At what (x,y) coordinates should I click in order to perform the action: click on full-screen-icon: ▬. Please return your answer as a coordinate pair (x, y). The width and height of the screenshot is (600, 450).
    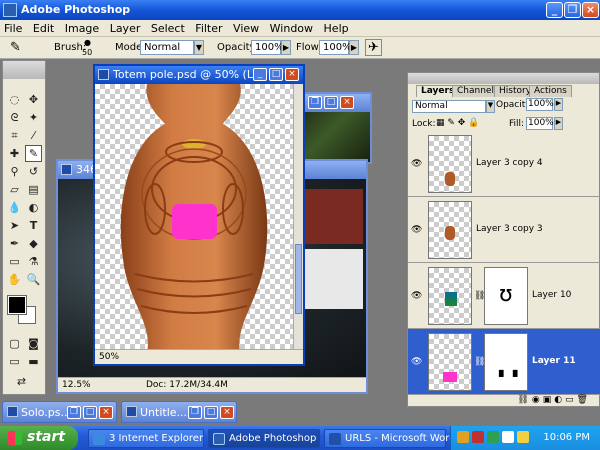
    Looking at the image, I should click on (33, 361).